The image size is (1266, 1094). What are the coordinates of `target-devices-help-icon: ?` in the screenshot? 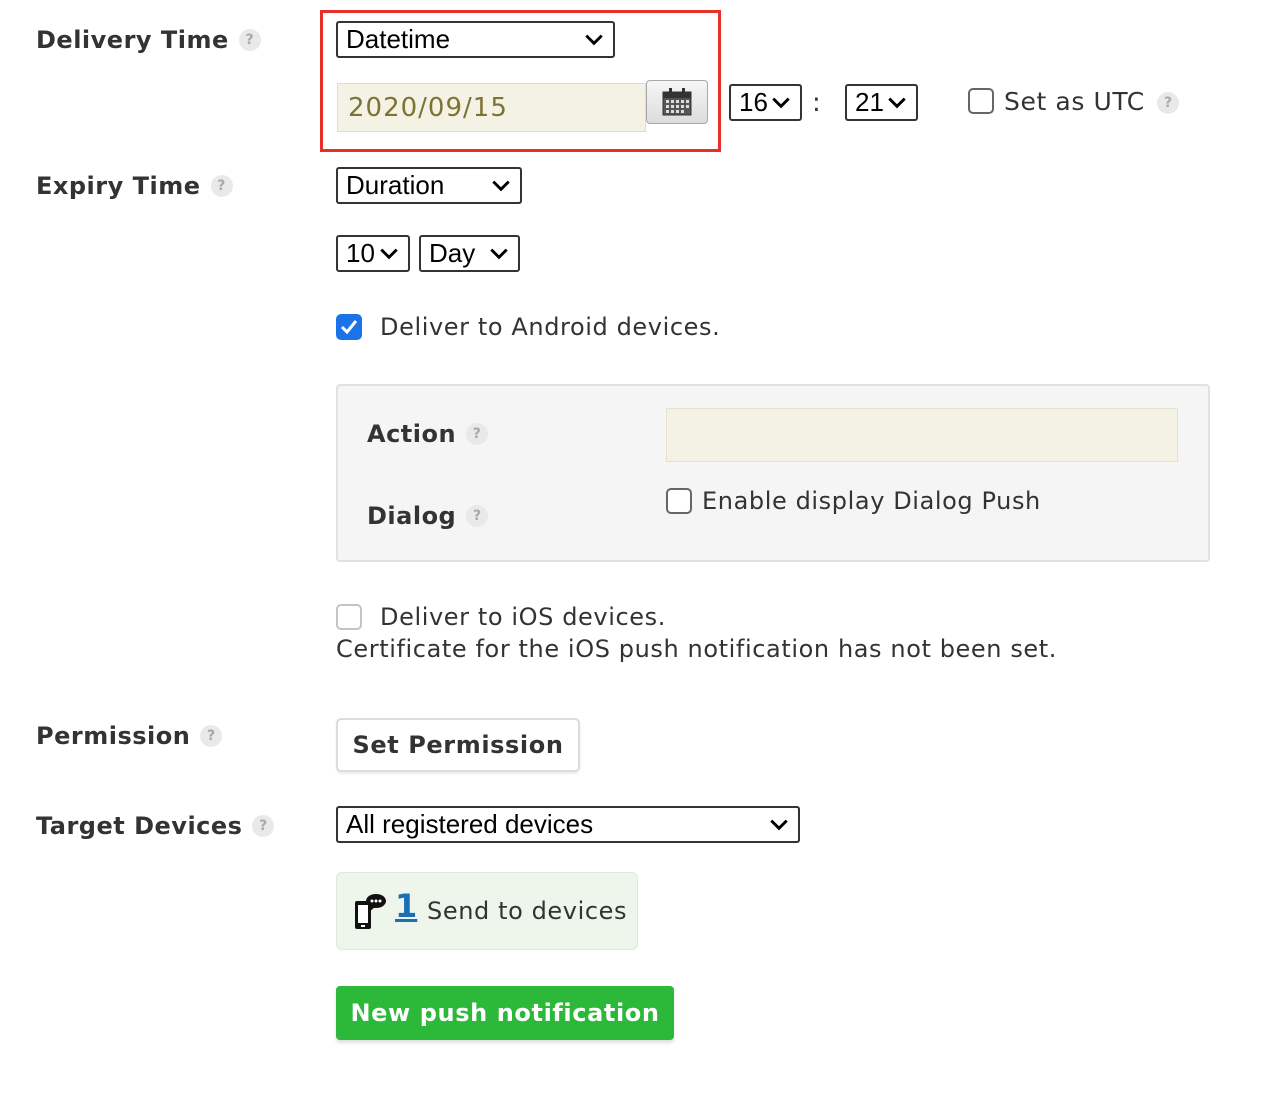 It's located at (263, 826).